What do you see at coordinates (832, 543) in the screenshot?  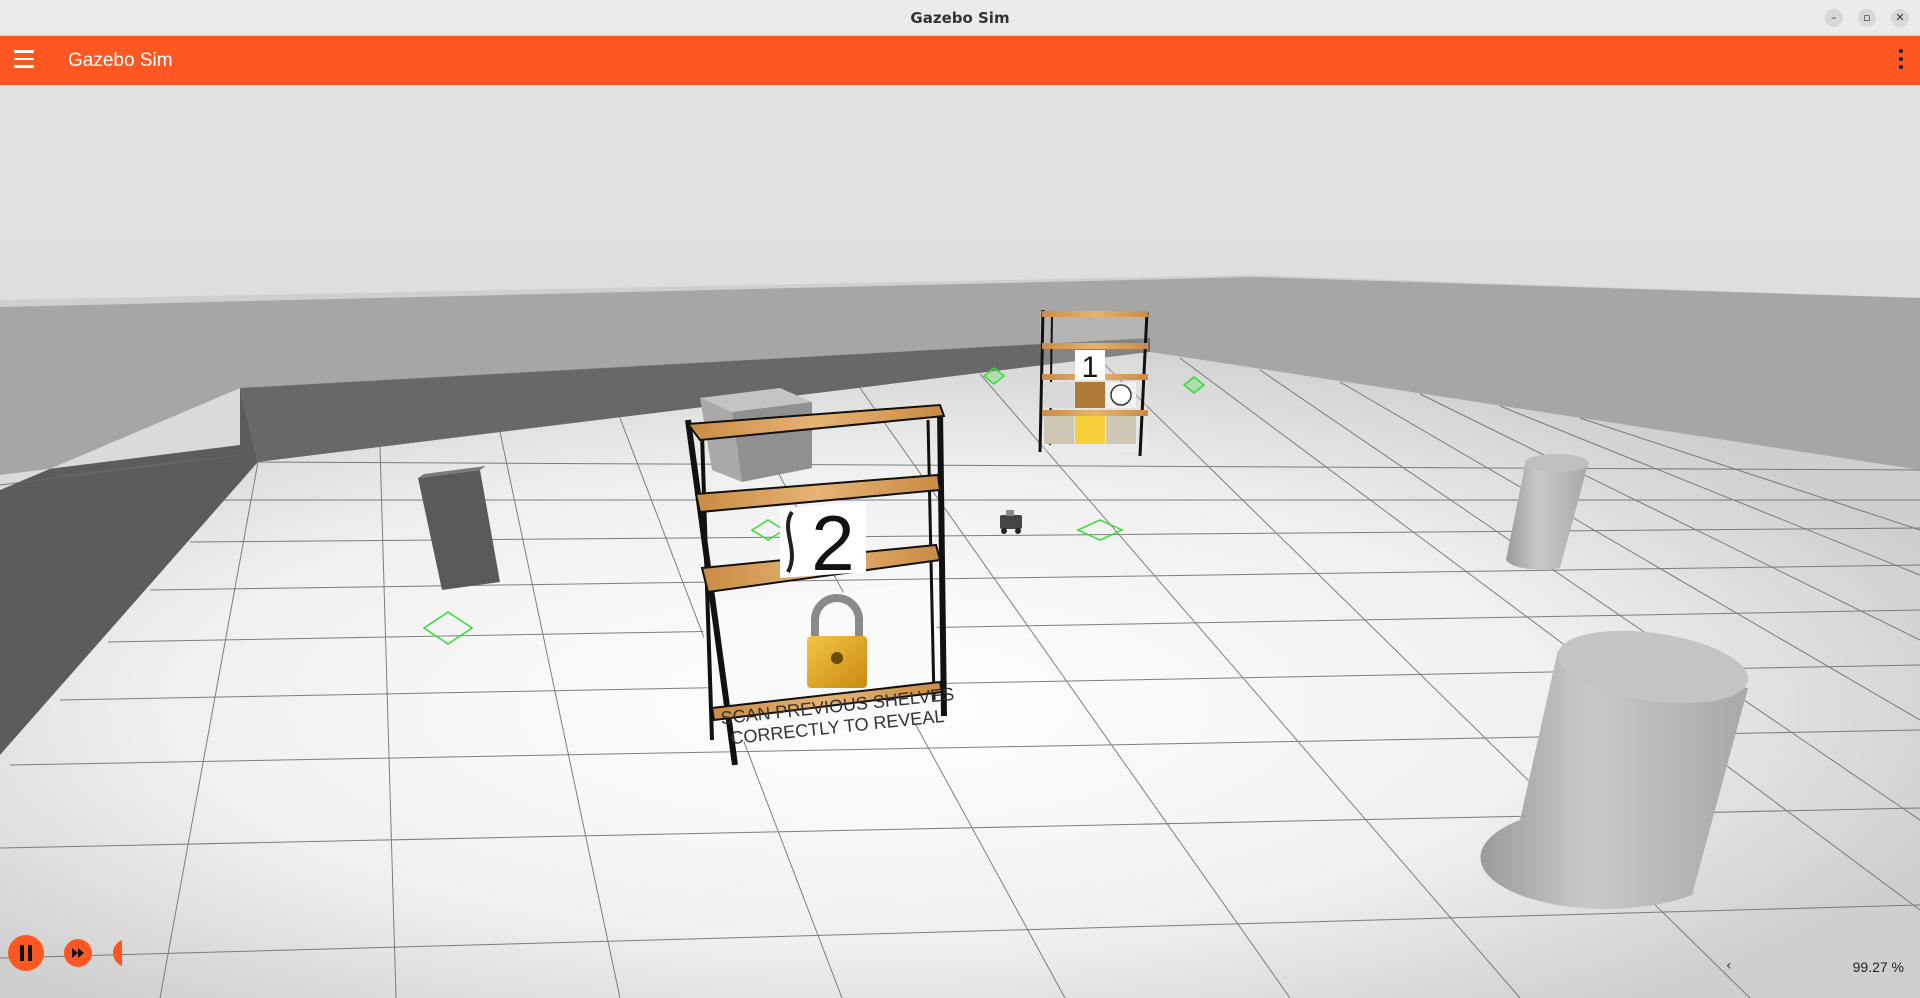 I see `shelf-near-number: 2` at bounding box center [832, 543].